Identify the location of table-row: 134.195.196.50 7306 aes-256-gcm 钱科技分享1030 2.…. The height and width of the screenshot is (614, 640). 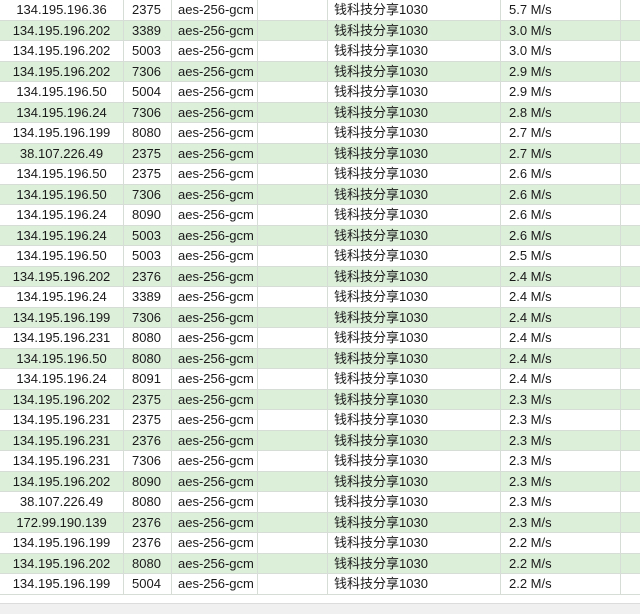
(320, 194).